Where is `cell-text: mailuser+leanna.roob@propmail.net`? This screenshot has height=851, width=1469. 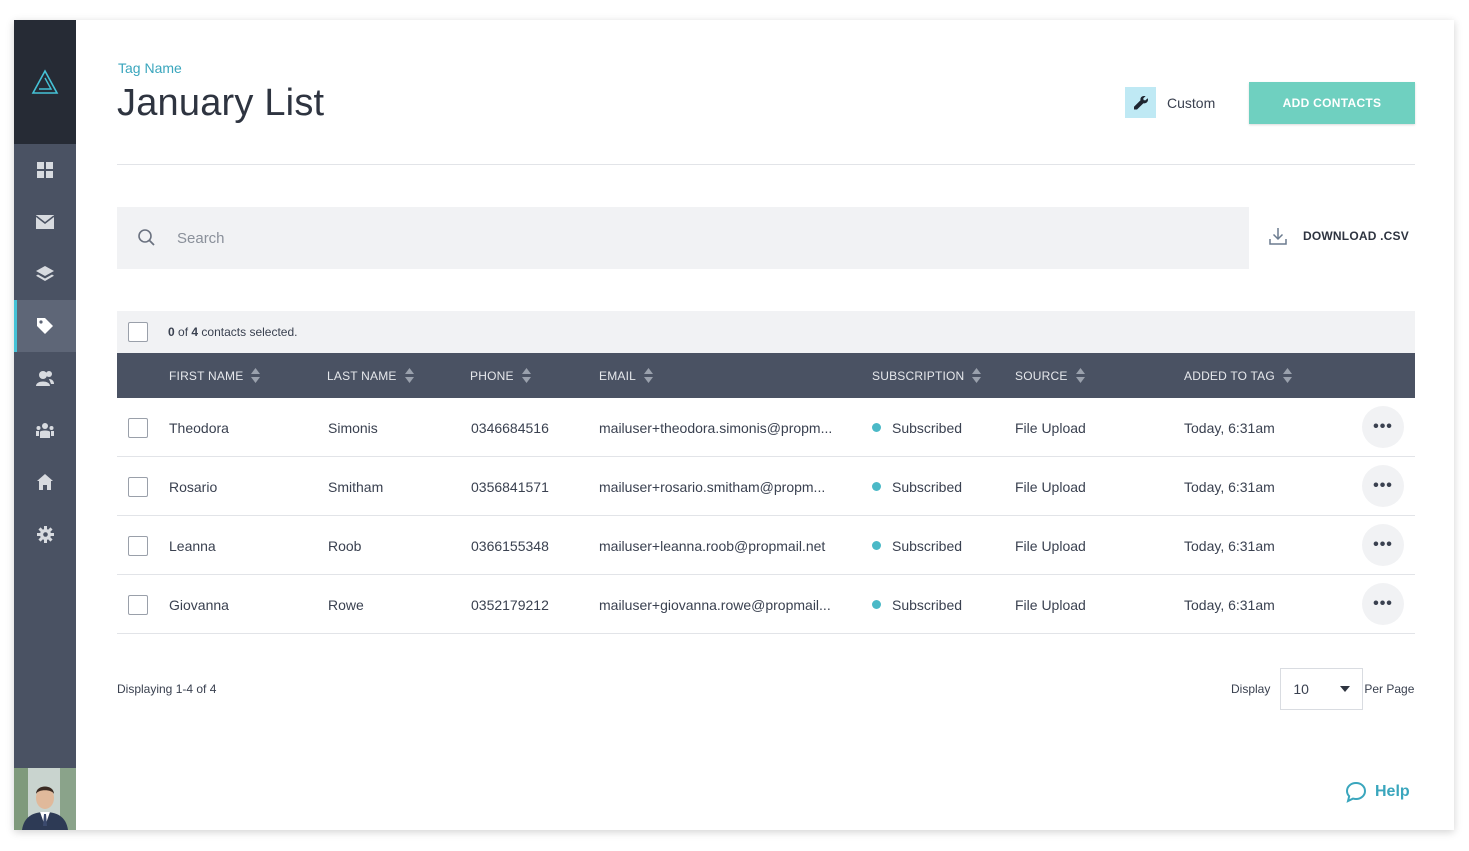
cell-text: mailuser+leanna.roob@propmail.net is located at coordinates (712, 545).